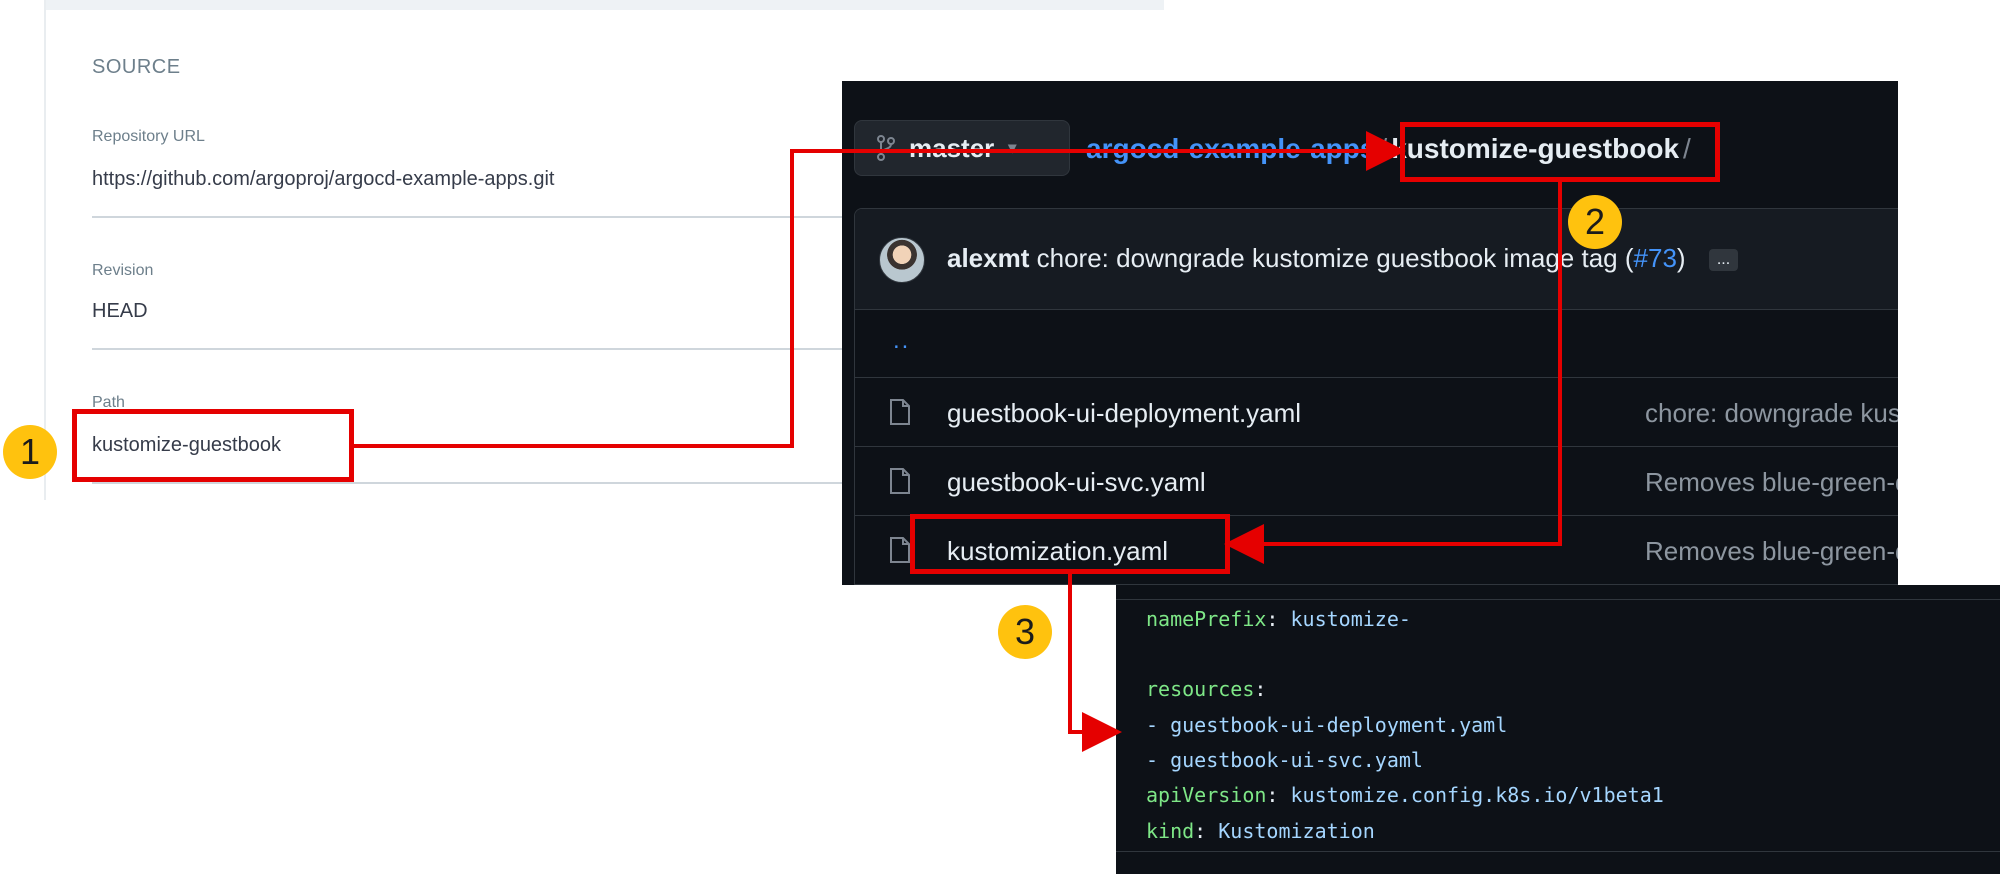 The width and height of the screenshot is (2000, 874). Describe the element at coordinates (30, 452) in the screenshot. I see `step-1-badge: 1` at that location.